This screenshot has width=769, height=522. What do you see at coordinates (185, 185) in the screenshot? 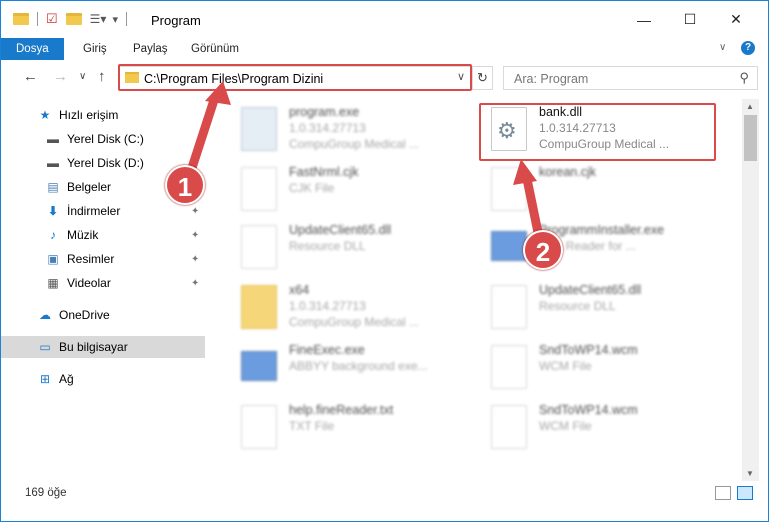
I see `callout-badge-1: 1` at bounding box center [185, 185].